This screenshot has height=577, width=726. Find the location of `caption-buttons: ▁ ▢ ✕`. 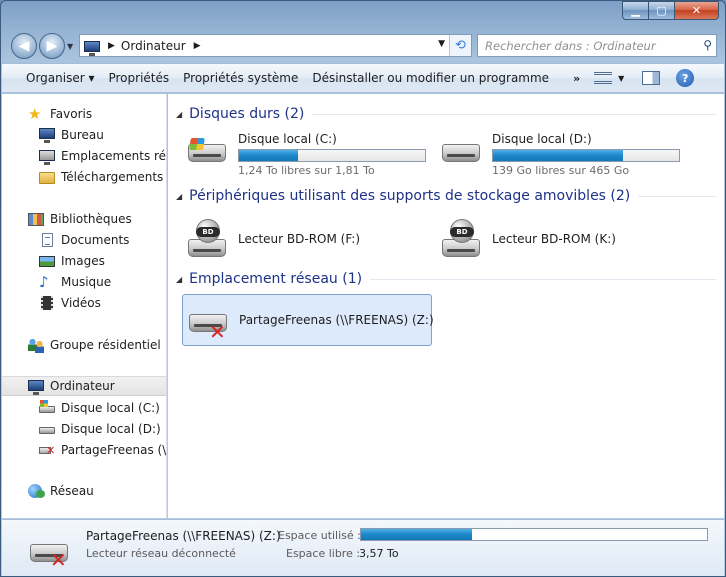

caption-buttons: ▁ ▢ ✕ is located at coordinates (670, 10).